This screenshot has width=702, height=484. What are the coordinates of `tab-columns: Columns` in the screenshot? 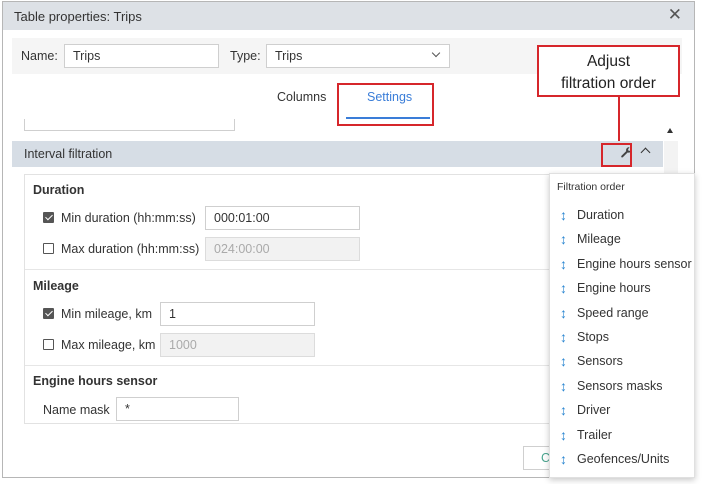 It's located at (301, 97).